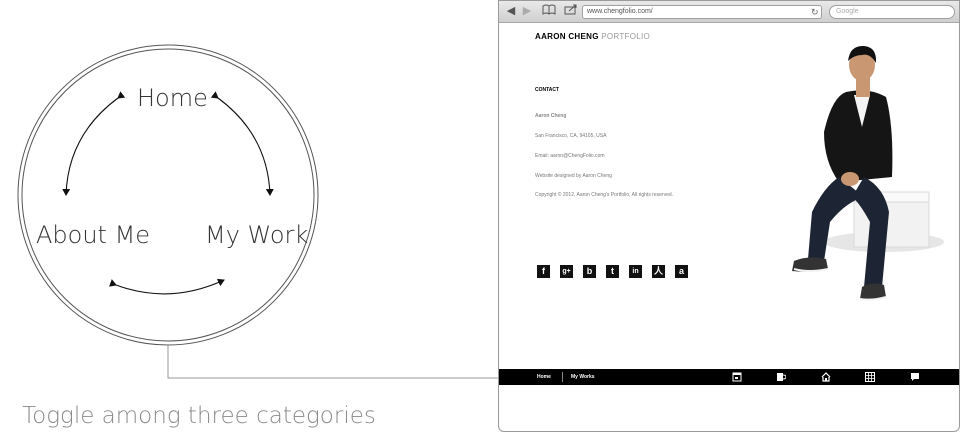 The width and height of the screenshot is (980, 434). I want to click on share-icon, so click(571, 11).